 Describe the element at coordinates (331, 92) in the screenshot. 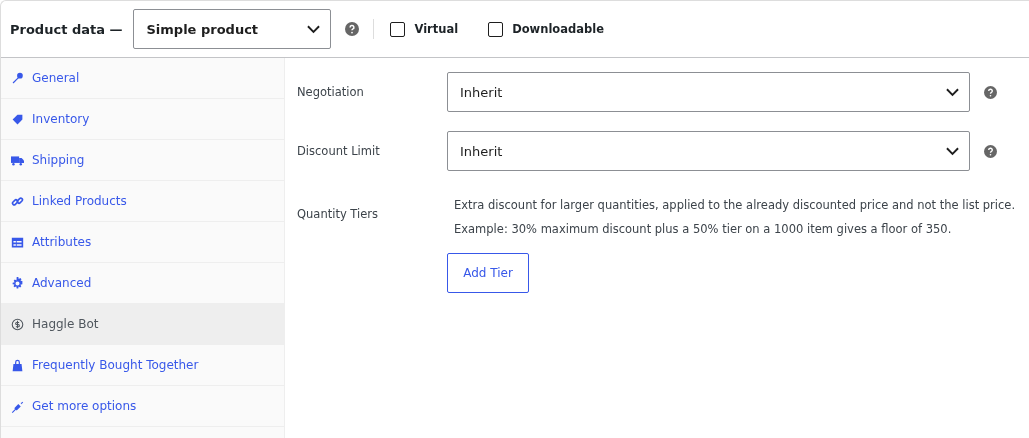

I see `field-label: Negotiation` at that location.